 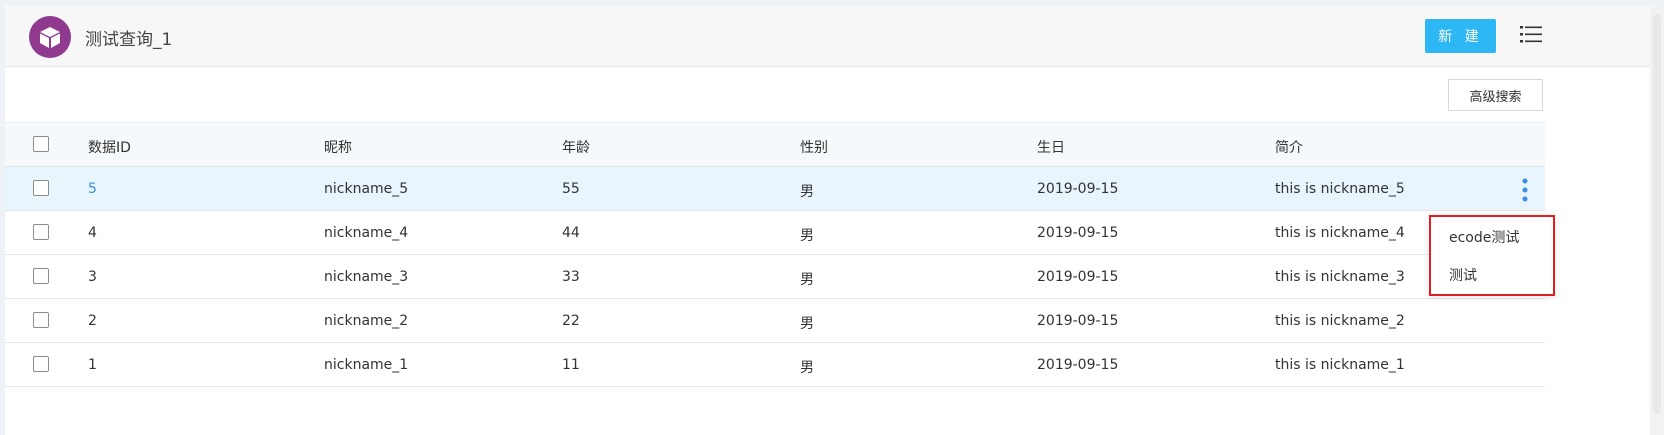 What do you see at coordinates (571, 277) in the screenshot?
I see `row-age: 33` at bounding box center [571, 277].